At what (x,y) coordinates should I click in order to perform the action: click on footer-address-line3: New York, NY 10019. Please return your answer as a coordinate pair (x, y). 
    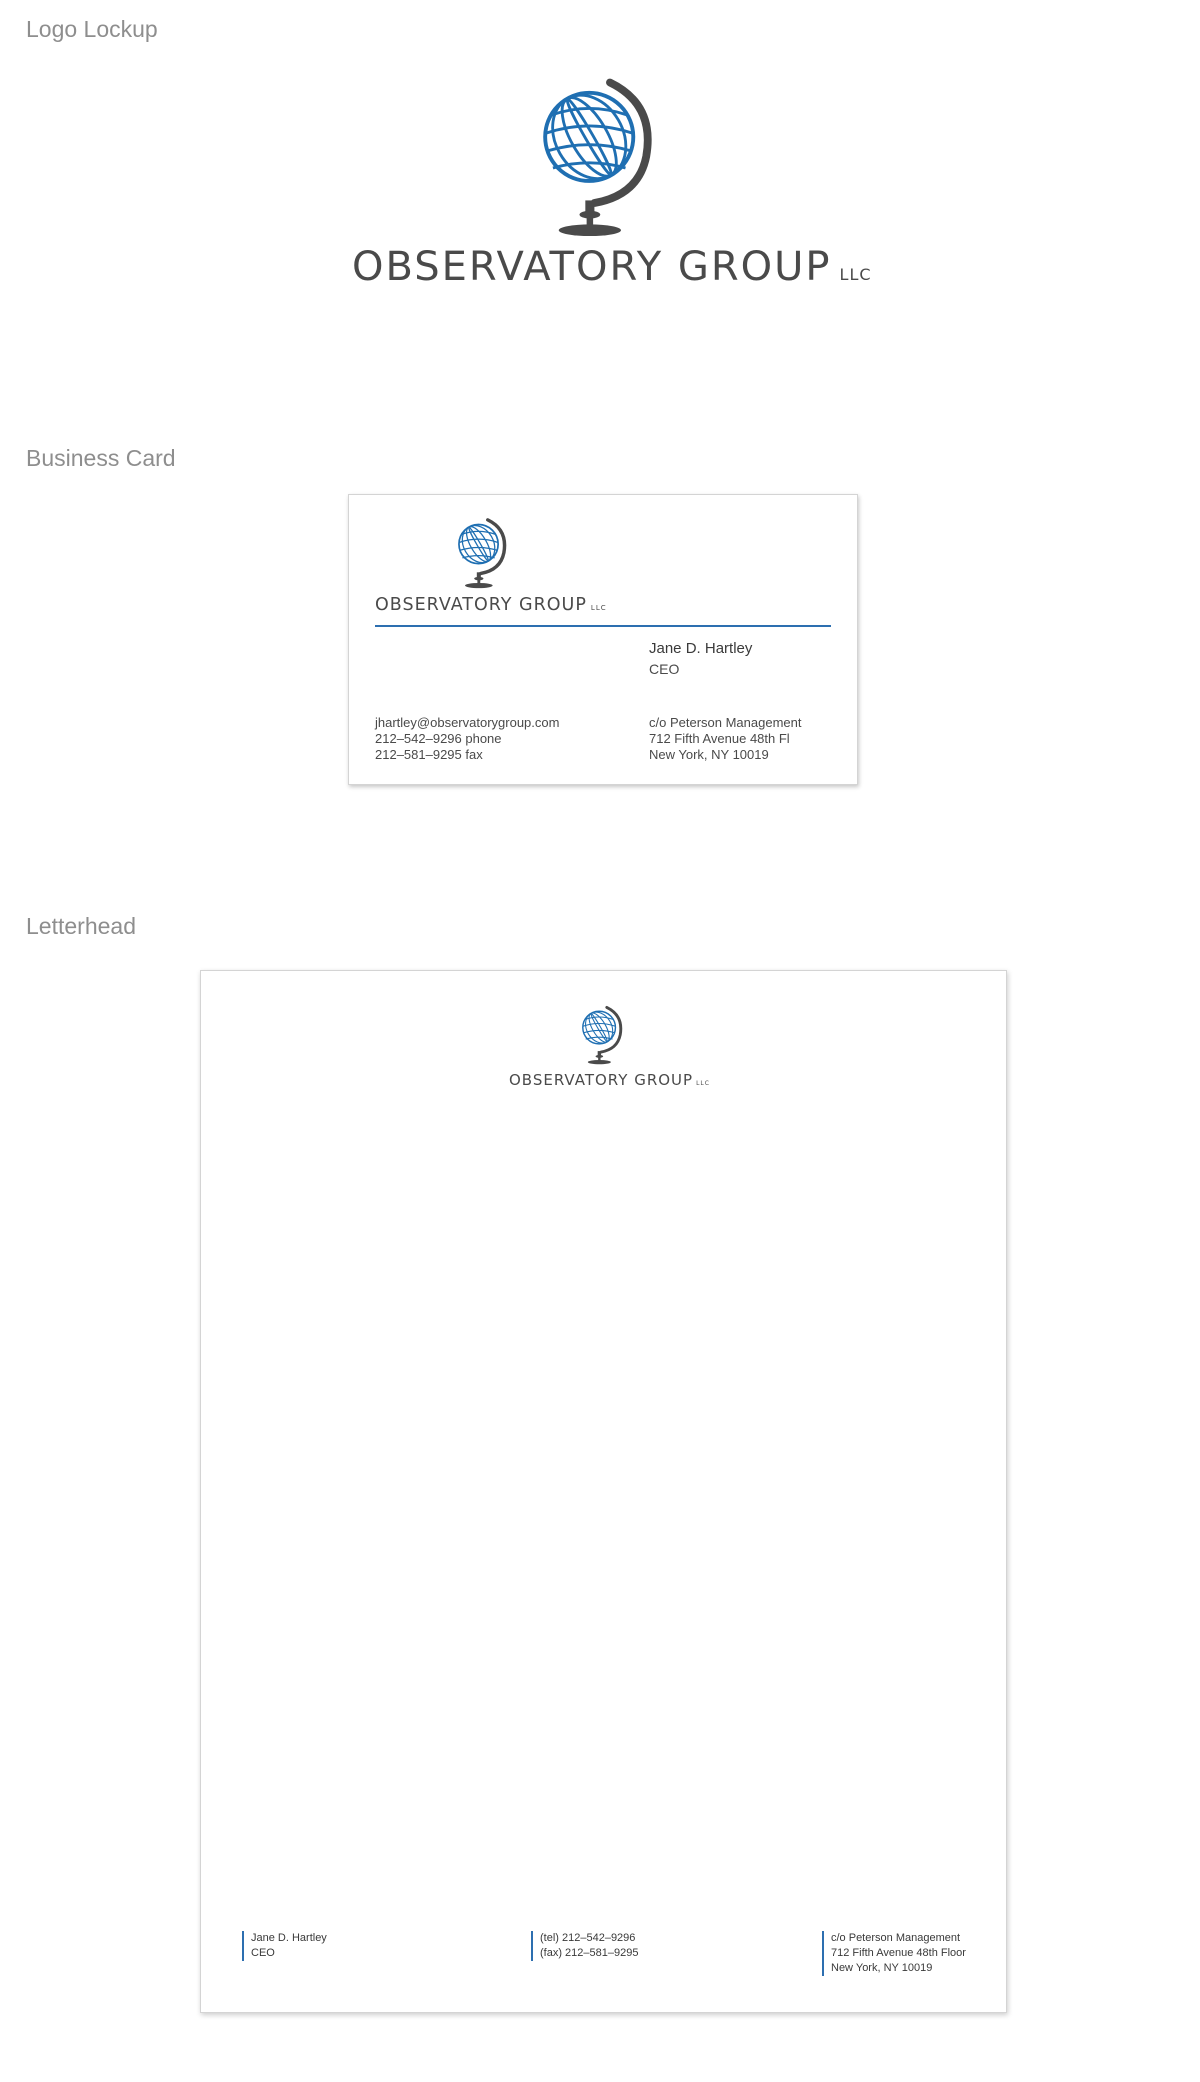
    Looking at the image, I should click on (882, 1968).